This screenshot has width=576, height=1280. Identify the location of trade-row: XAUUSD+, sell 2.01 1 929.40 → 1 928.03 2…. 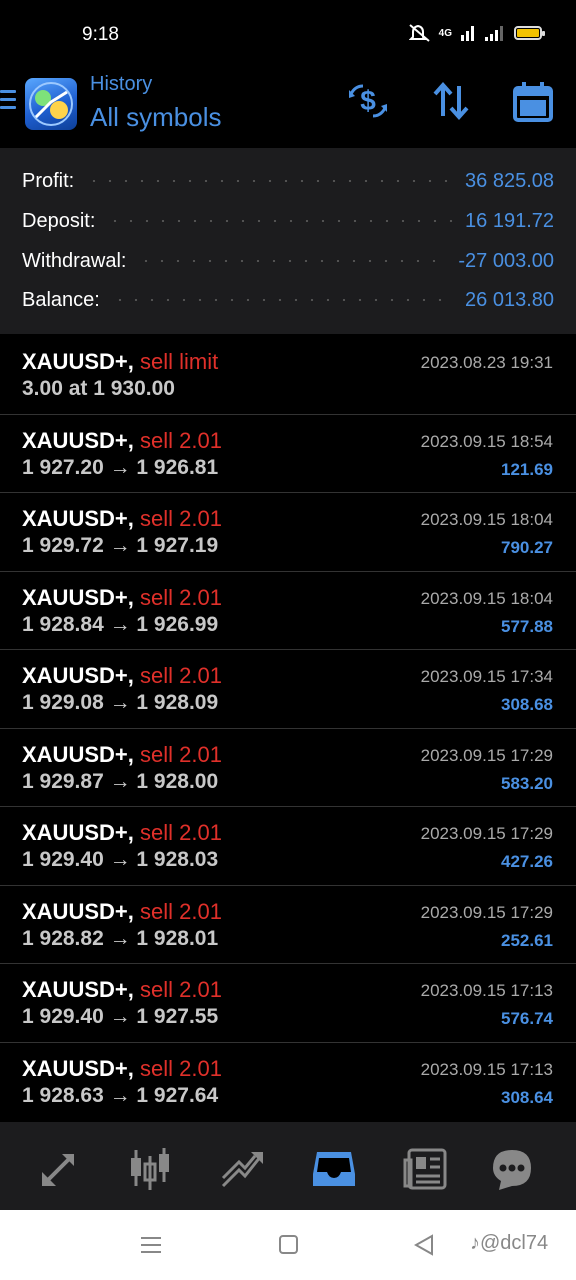
(288, 845).